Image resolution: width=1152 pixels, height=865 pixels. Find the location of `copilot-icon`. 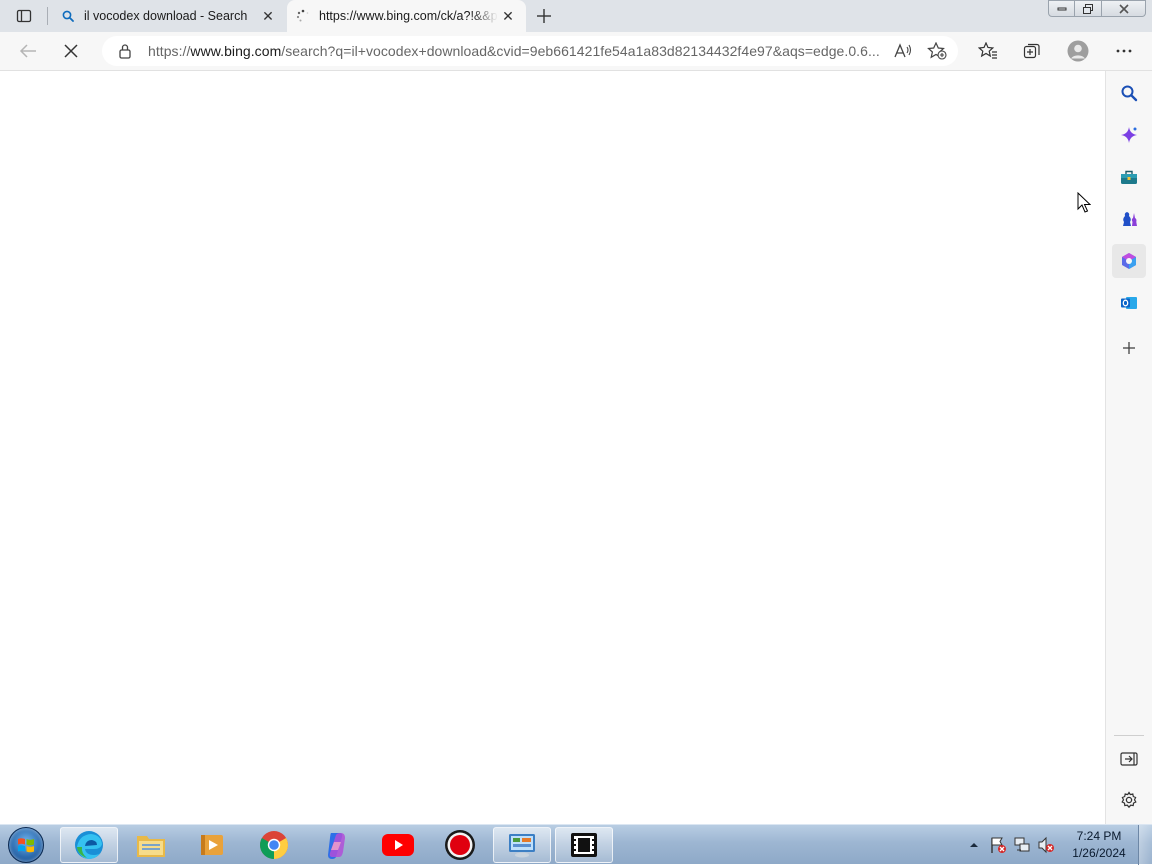

copilot-icon is located at coordinates (336, 846).